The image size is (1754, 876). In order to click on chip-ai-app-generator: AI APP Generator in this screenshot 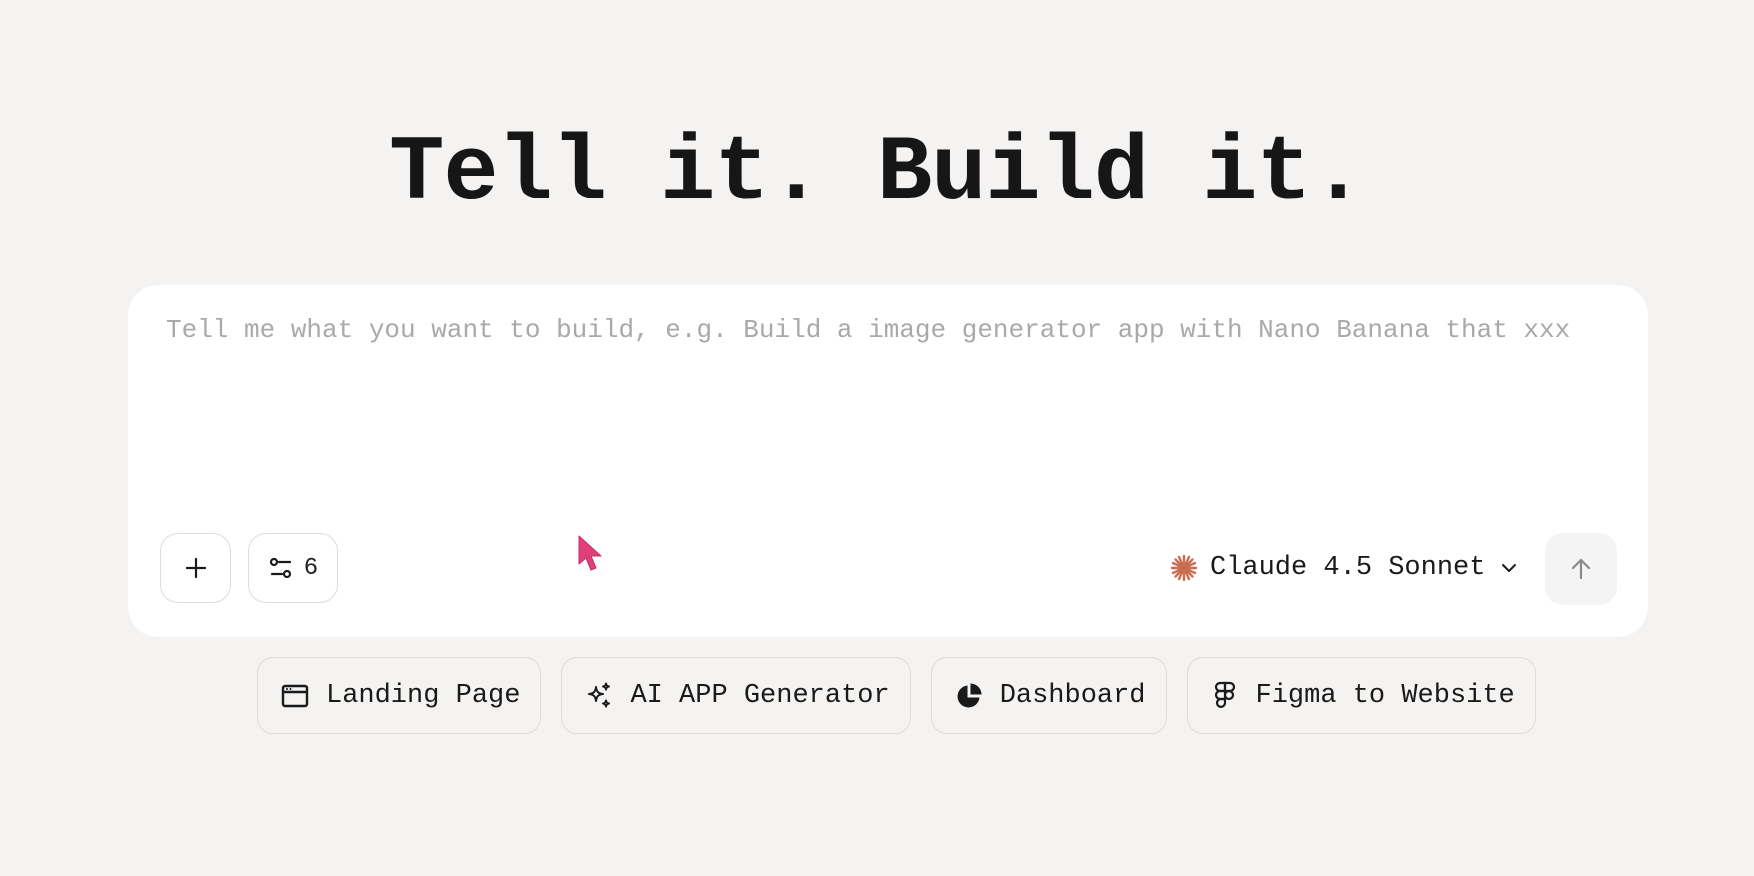, I will do `click(736, 695)`.